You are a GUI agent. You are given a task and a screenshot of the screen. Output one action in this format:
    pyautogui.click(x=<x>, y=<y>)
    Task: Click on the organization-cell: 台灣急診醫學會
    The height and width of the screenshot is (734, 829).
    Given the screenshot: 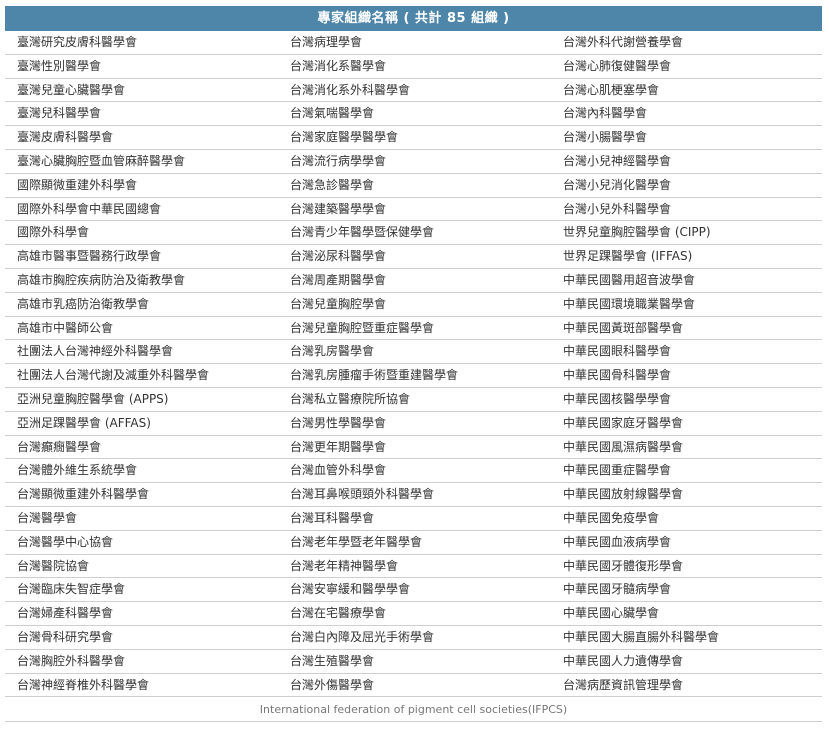 What is the action you would take?
    pyautogui.click(x=414, y=186)
    